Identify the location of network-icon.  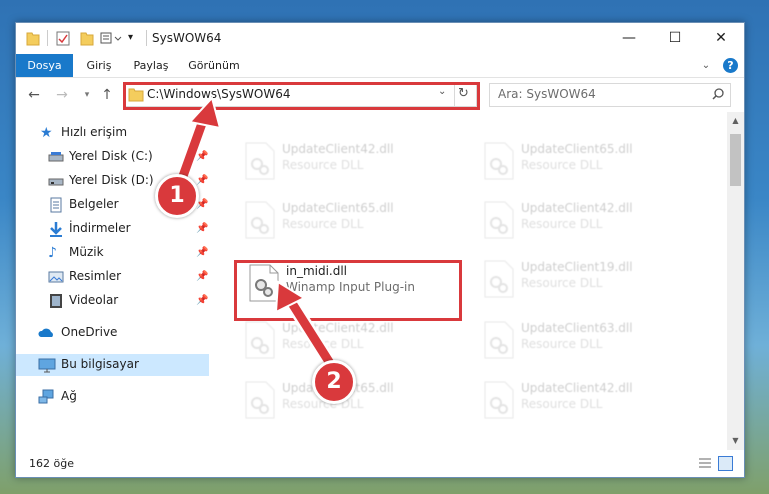
(46, 397).